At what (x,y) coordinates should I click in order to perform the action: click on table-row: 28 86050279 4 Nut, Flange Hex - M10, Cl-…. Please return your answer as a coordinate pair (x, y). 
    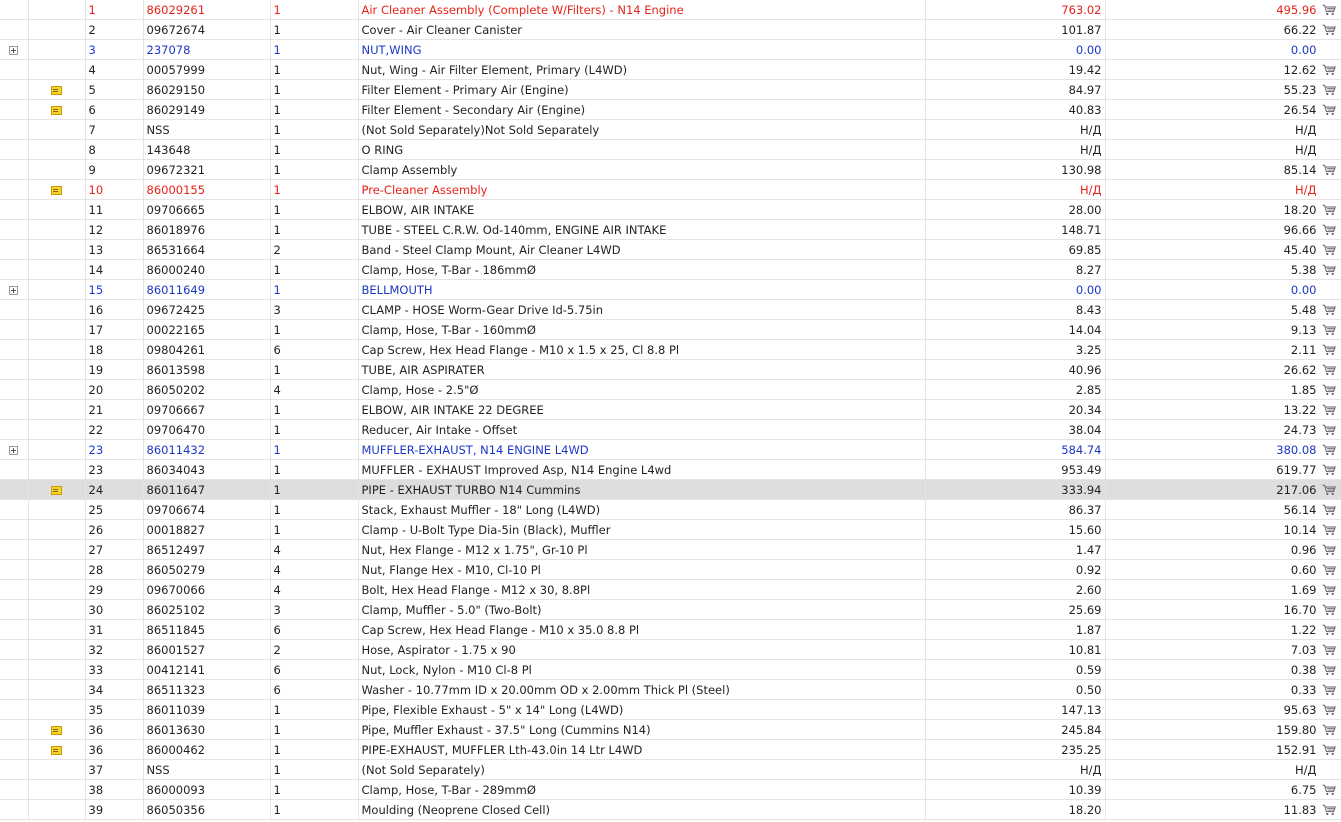
    Looking at the image, I should click on (670, 569).